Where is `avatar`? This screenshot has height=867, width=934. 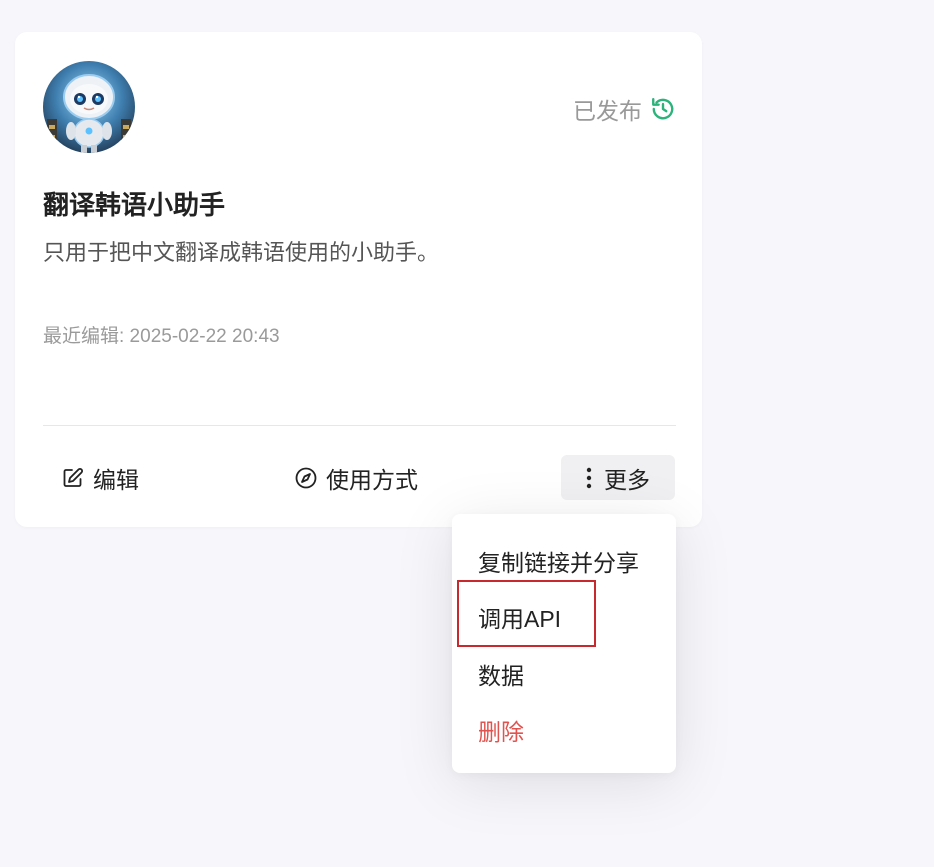
avatar is located at coordinates (89, 107).